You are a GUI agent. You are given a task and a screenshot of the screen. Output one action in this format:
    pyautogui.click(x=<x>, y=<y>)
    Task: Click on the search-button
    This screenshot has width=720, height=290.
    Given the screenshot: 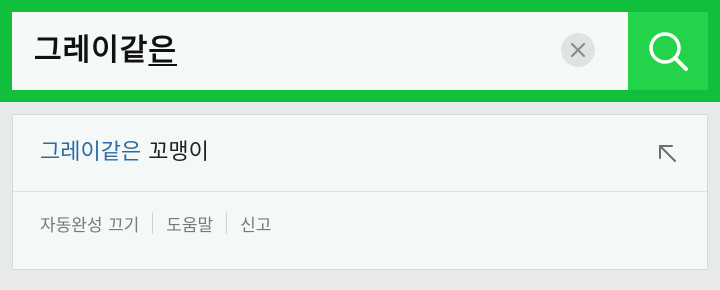 What is the action you would take?
    pyautogui.click(x=668, y=51)
    